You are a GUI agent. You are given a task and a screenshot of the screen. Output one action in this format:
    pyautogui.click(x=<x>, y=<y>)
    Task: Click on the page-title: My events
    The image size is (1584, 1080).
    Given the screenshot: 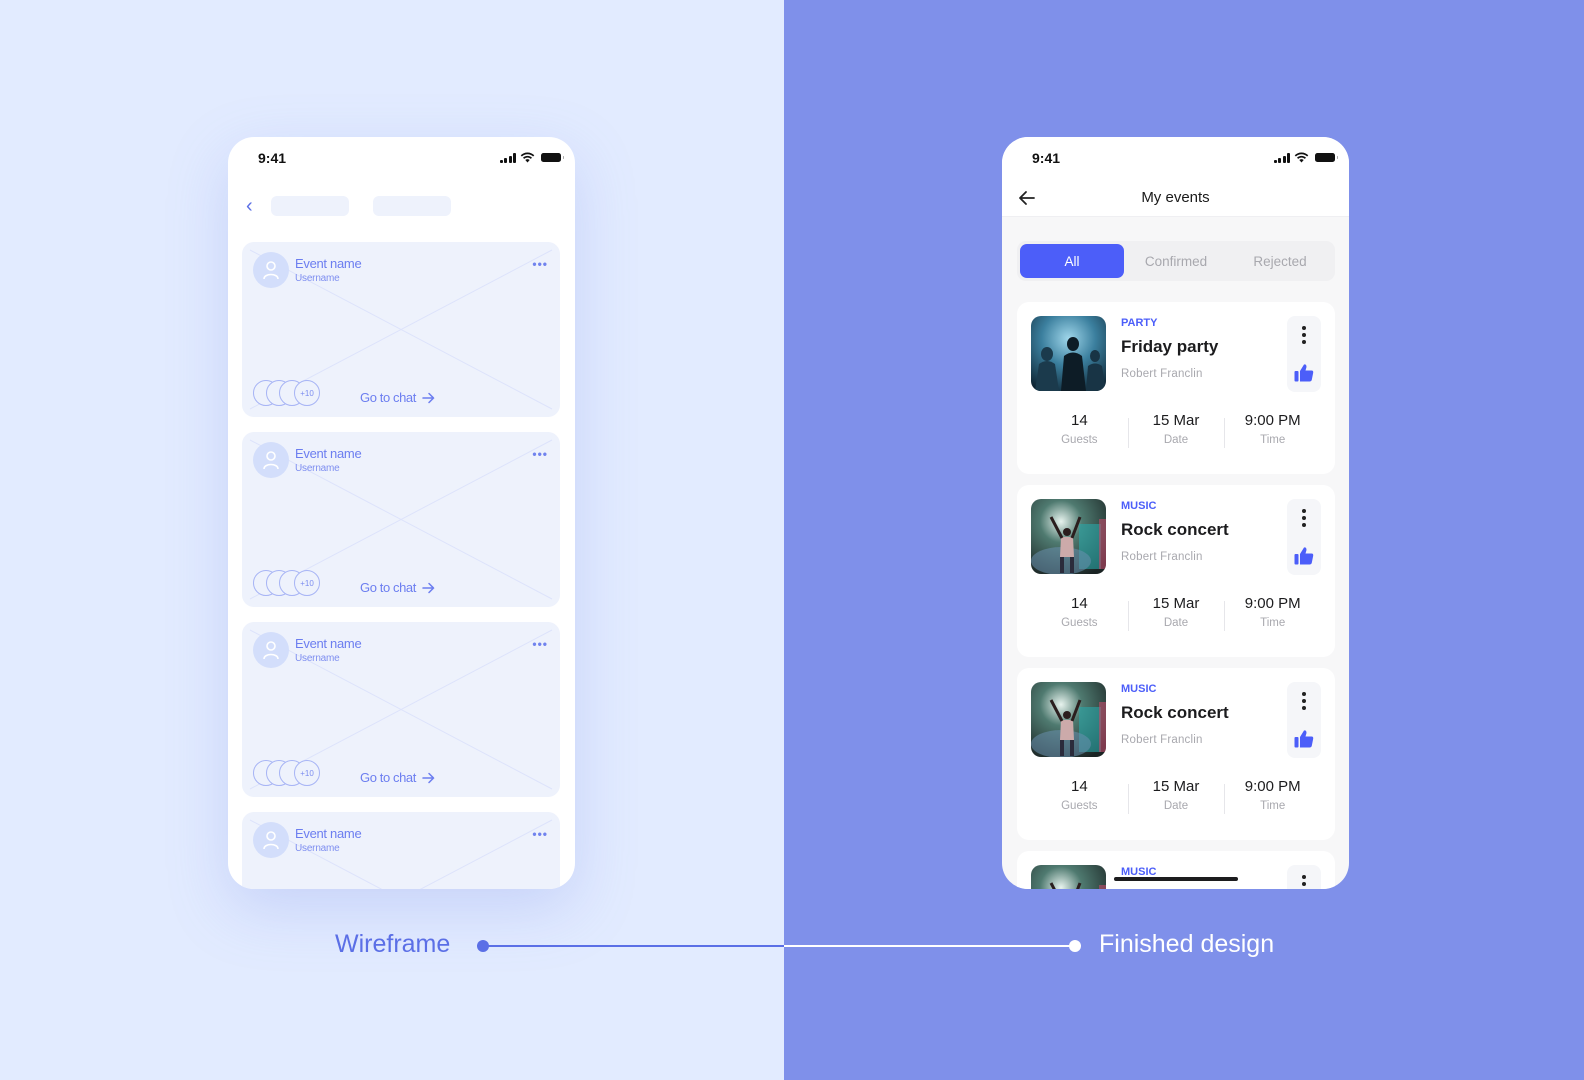 What is the action you would take?
    pyautogui.click(x=1175, y=197)
    